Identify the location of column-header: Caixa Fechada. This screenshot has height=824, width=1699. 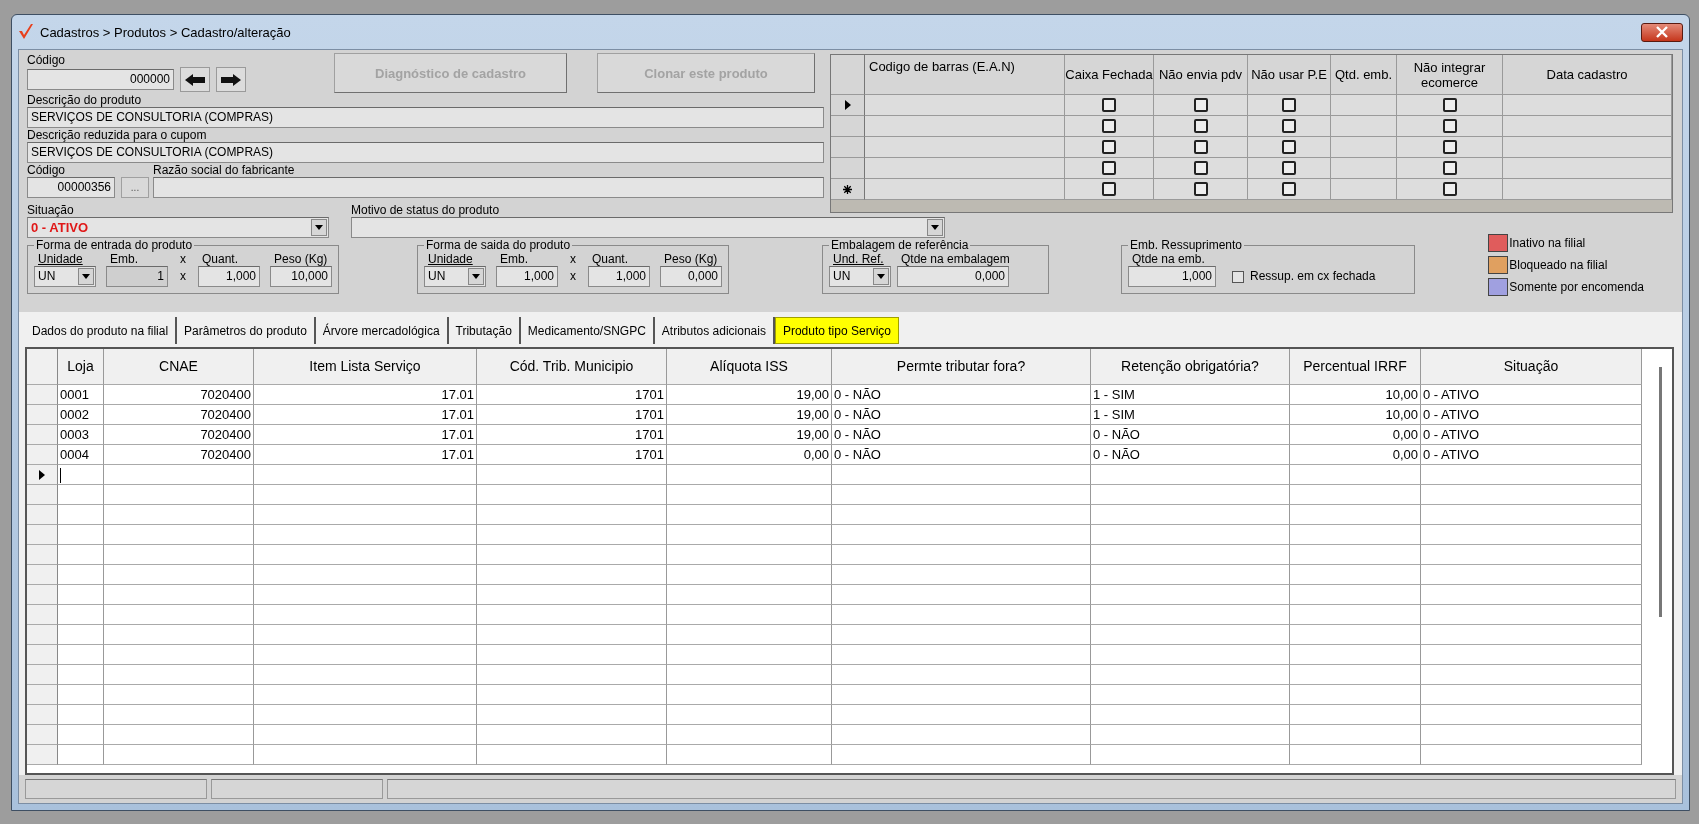
(1109, 75).